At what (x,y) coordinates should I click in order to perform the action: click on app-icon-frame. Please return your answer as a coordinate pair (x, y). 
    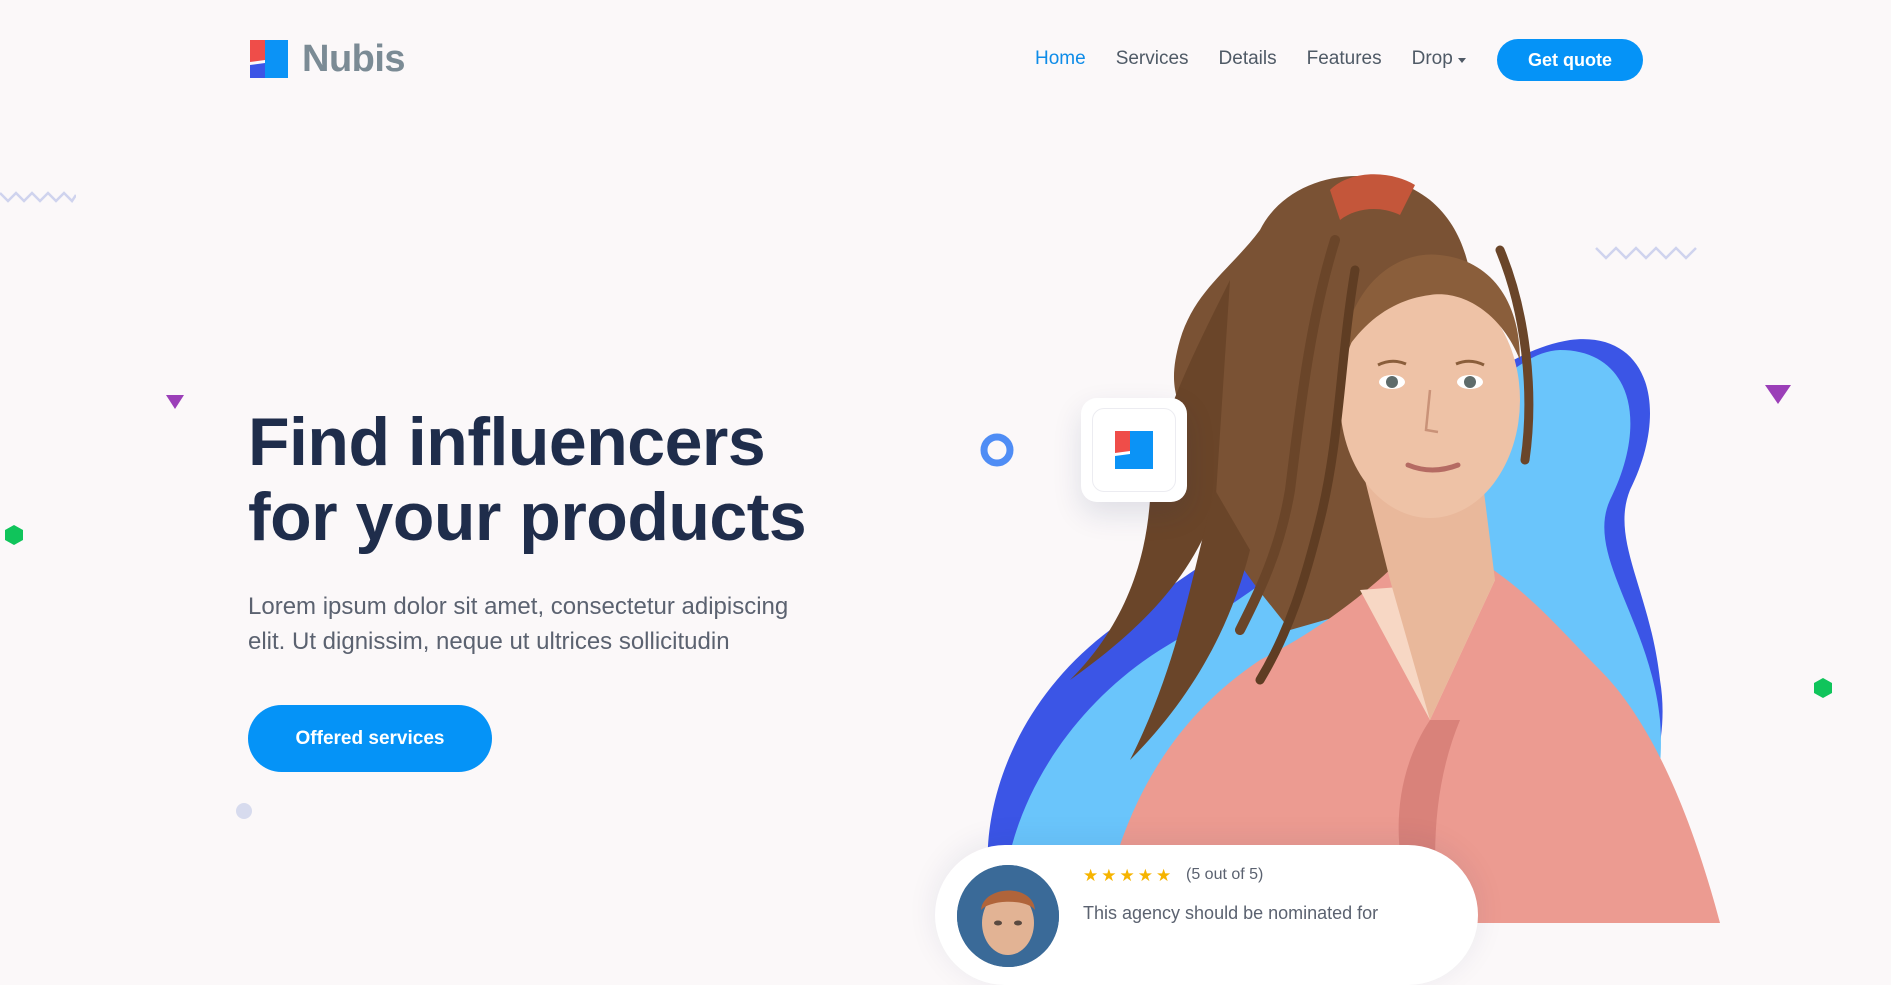
    Looking at the image, I should click on (1134, 450).